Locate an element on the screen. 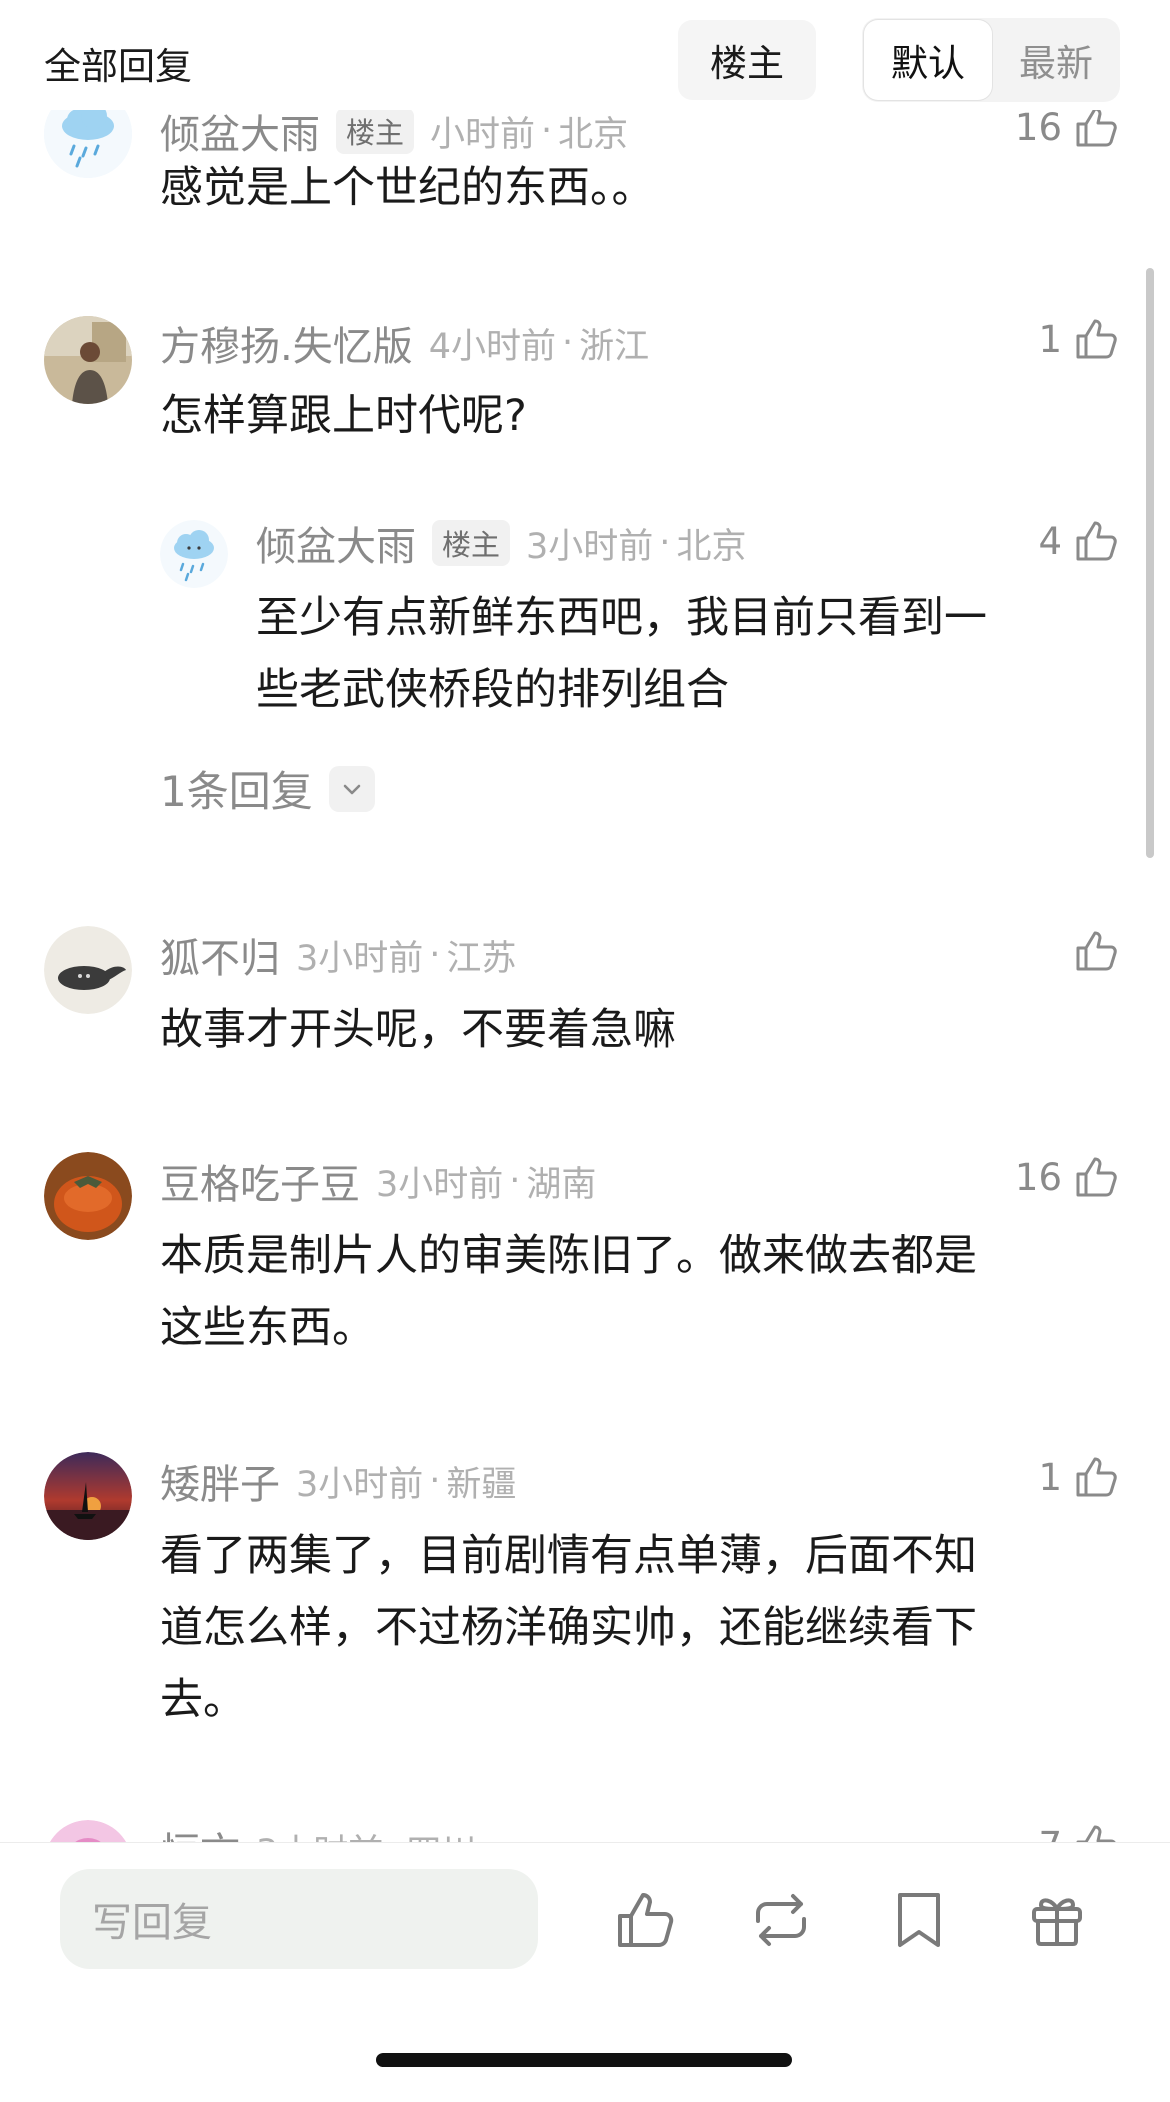 This screenshot has height=2102, width=1170. op-only-filter-button: 楼主 is located at coordinates (747, 60).